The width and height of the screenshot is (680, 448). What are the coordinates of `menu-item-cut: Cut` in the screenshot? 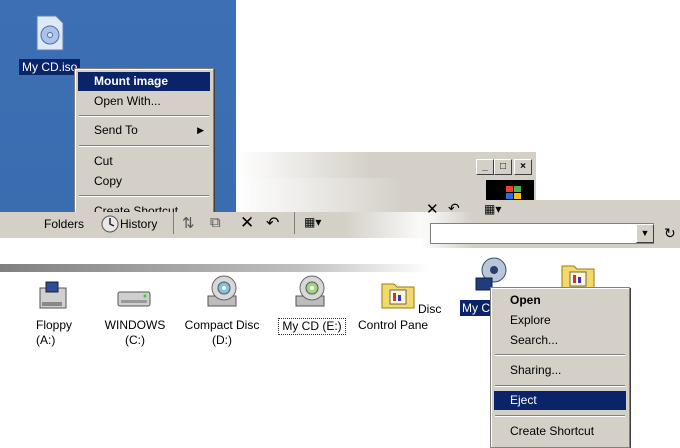 It's located at (144, 161).